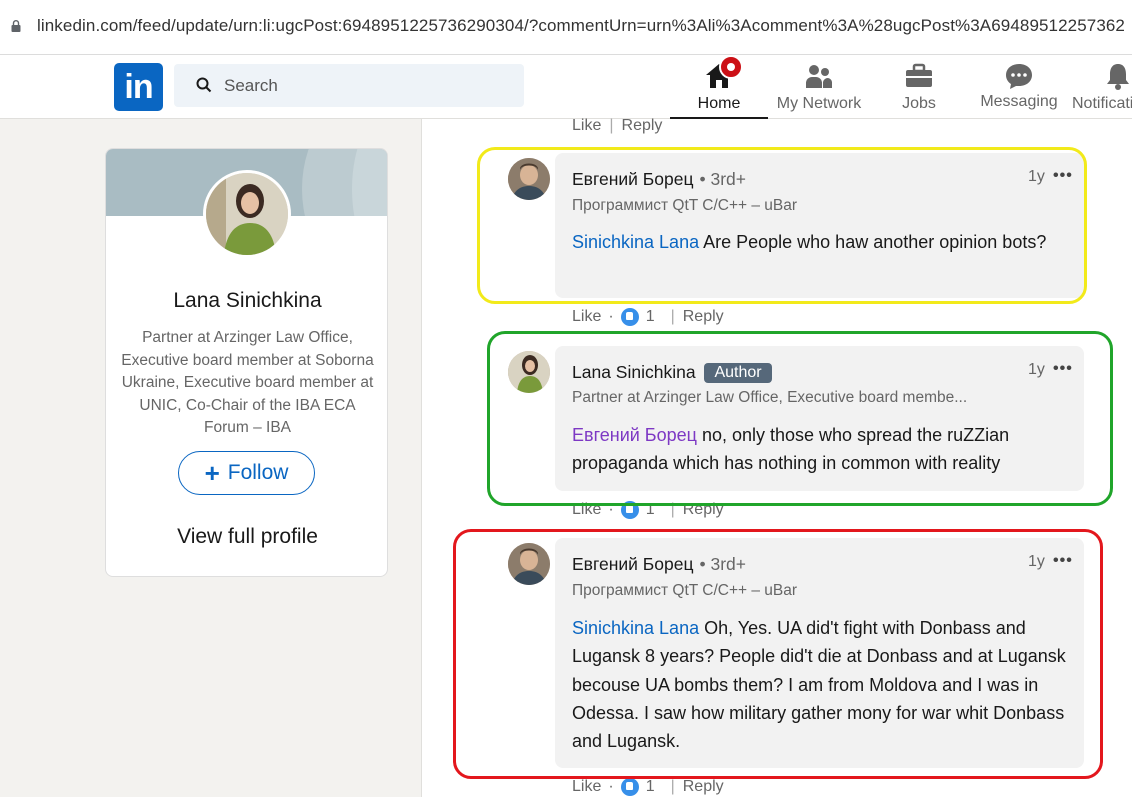 This screenshot has width=1132, height=797. What do you see at coordinates (1102, 103) in the screenshot?
I see `nav-notifications-label: Notifications` at bounding box center [1102, 103].